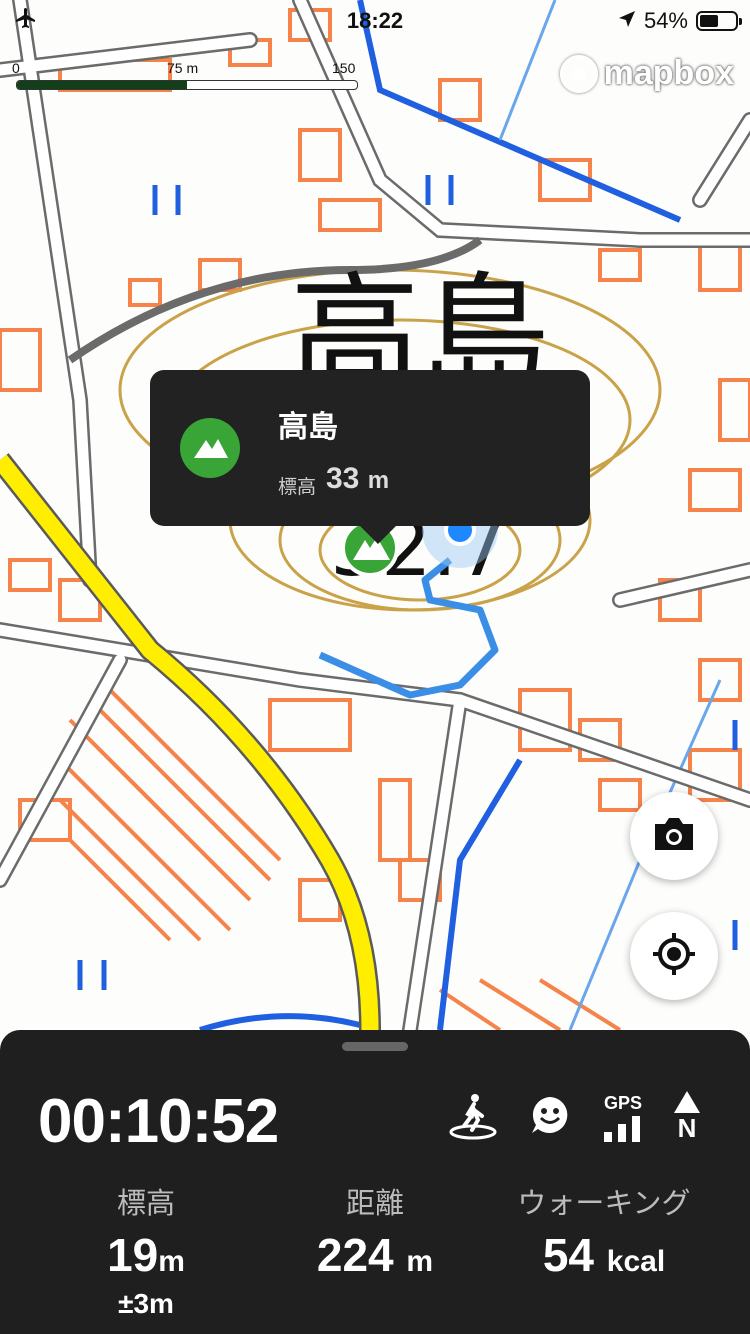 The height and width of the screenshot is (1334, 750). I want to click on stat-walking-label: ウォーキング, so click(604, 1204).